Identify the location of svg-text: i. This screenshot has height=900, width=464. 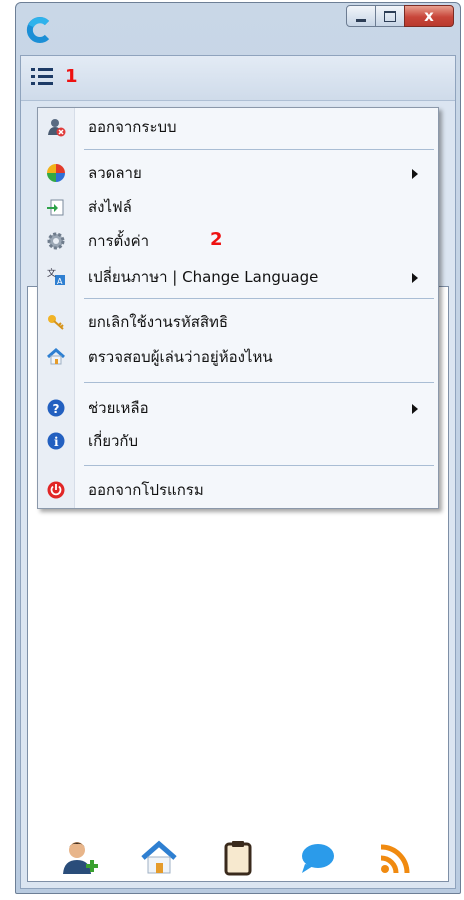
(56, 442).